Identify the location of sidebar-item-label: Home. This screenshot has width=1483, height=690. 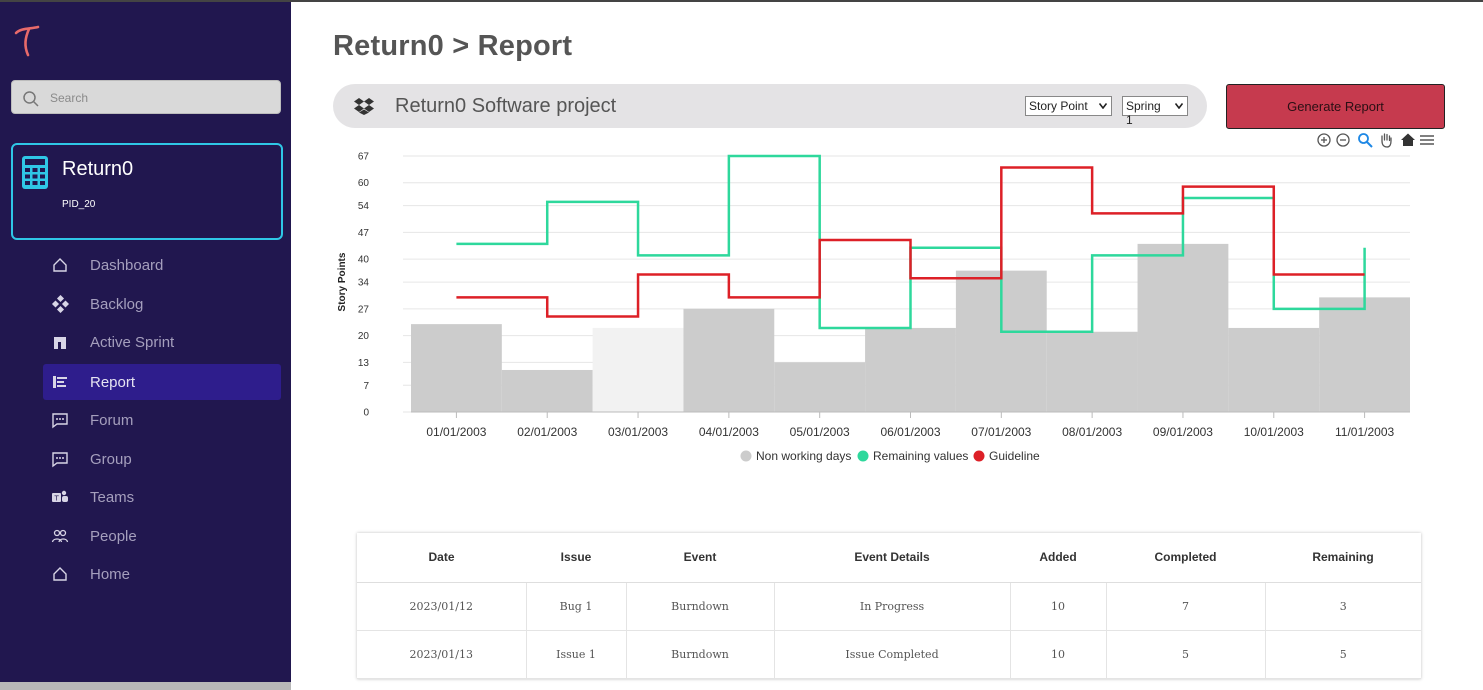
(110, 574).